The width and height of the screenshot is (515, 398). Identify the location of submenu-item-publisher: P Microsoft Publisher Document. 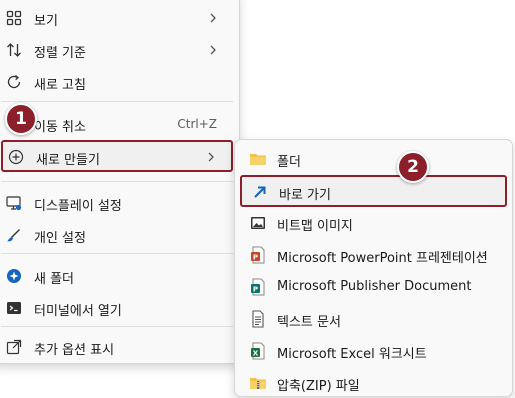
(373, 287).